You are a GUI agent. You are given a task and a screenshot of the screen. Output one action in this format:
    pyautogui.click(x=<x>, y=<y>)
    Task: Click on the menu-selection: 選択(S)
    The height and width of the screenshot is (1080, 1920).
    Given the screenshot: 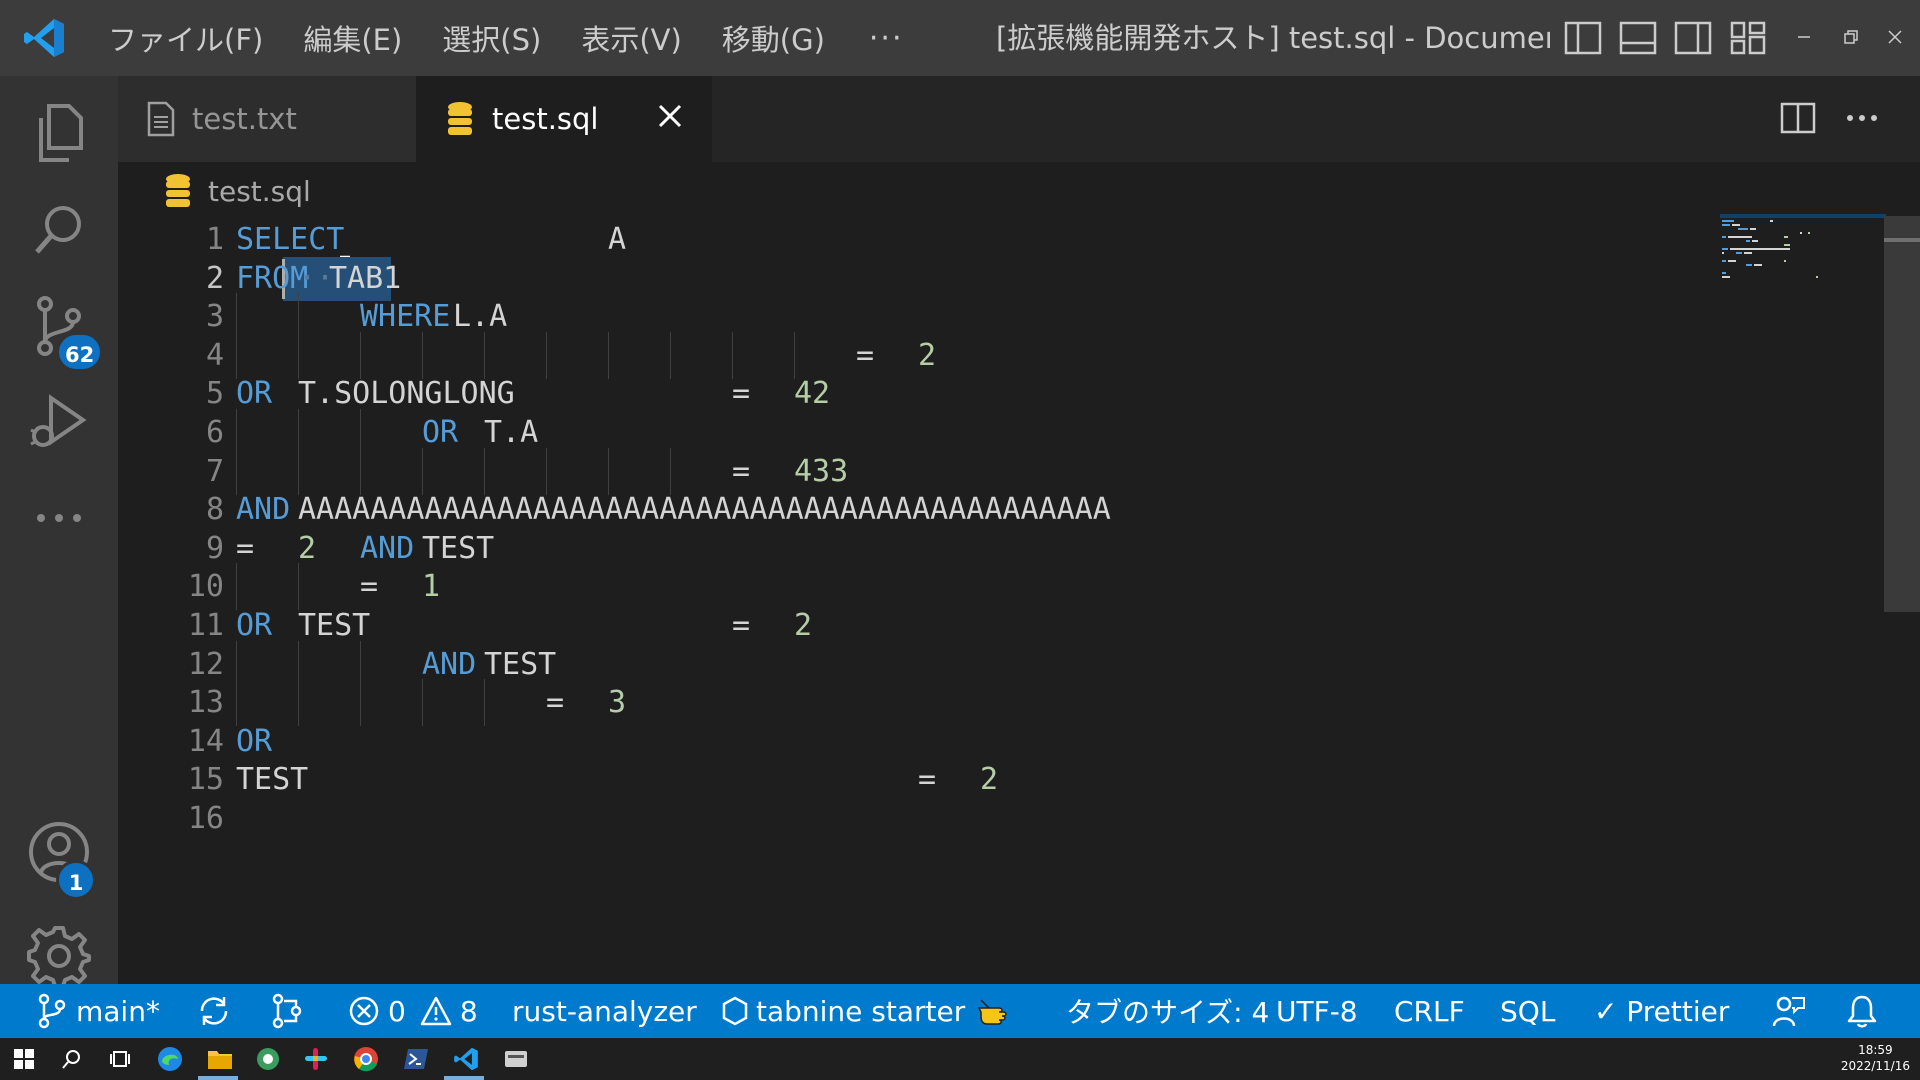 What is the action you would take?
    pyautogui.click(x=491, y=38)
    